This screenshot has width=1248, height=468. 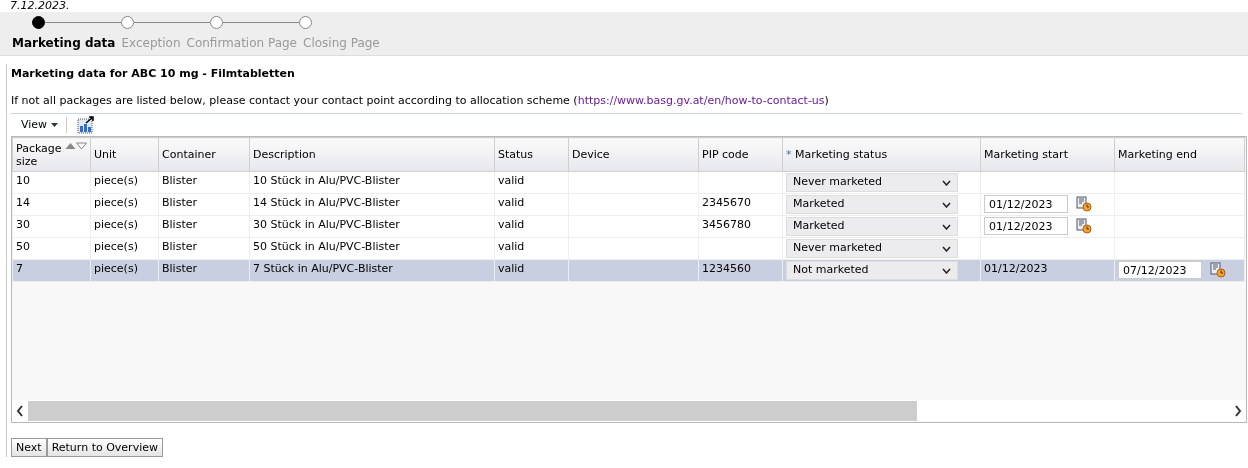 I want to click on table-cell: 3456780, so click(x=726, y=224).